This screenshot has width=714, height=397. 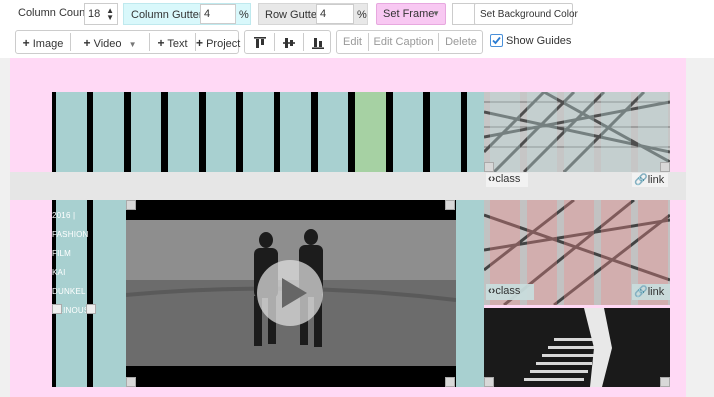 I want to click on canvas-margin-right, so click(x=700, y=227).